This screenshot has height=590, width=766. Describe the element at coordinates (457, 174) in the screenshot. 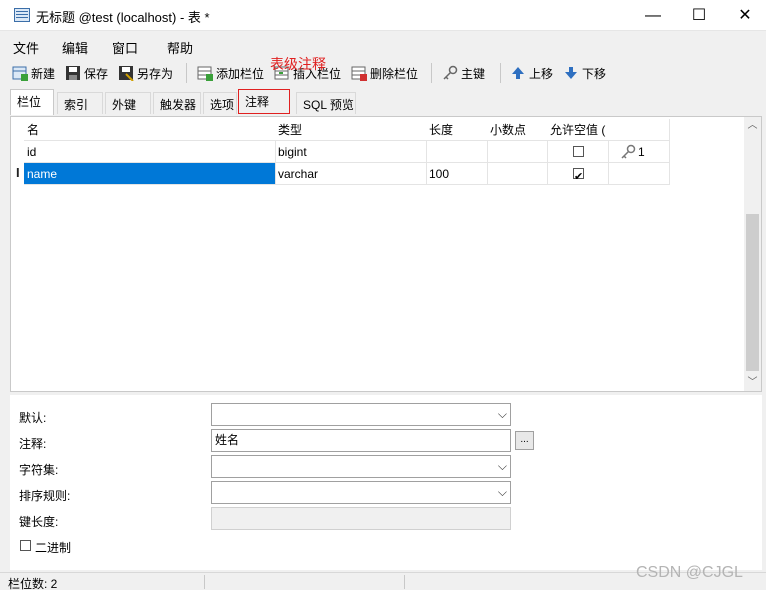

I see `cell-length: 100` at that location.